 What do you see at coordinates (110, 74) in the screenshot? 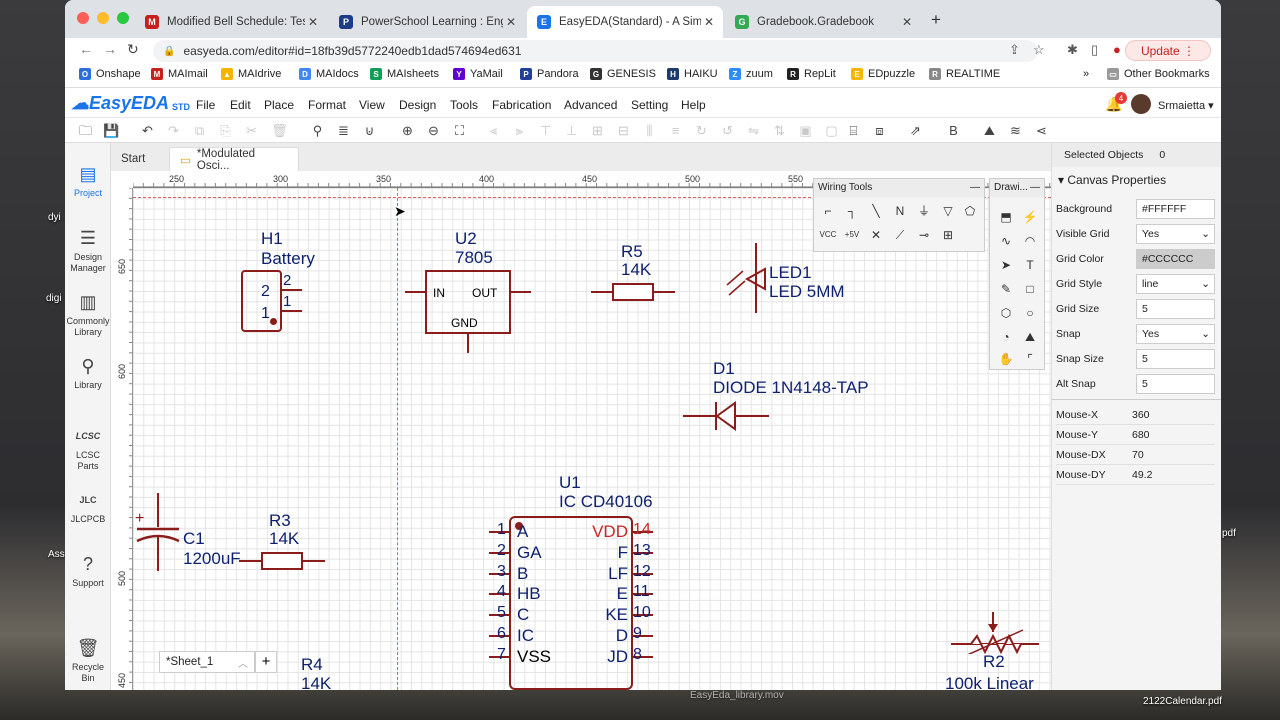
I see `bookmark-item: O Onshape` at bounding box center [110, 74].